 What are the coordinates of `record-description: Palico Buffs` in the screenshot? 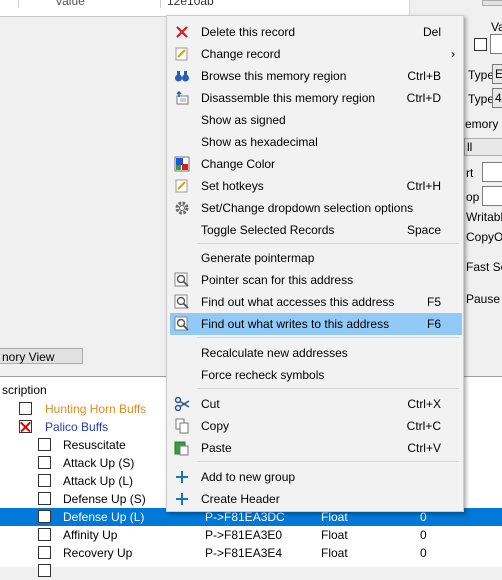 It's located at (77, 427).